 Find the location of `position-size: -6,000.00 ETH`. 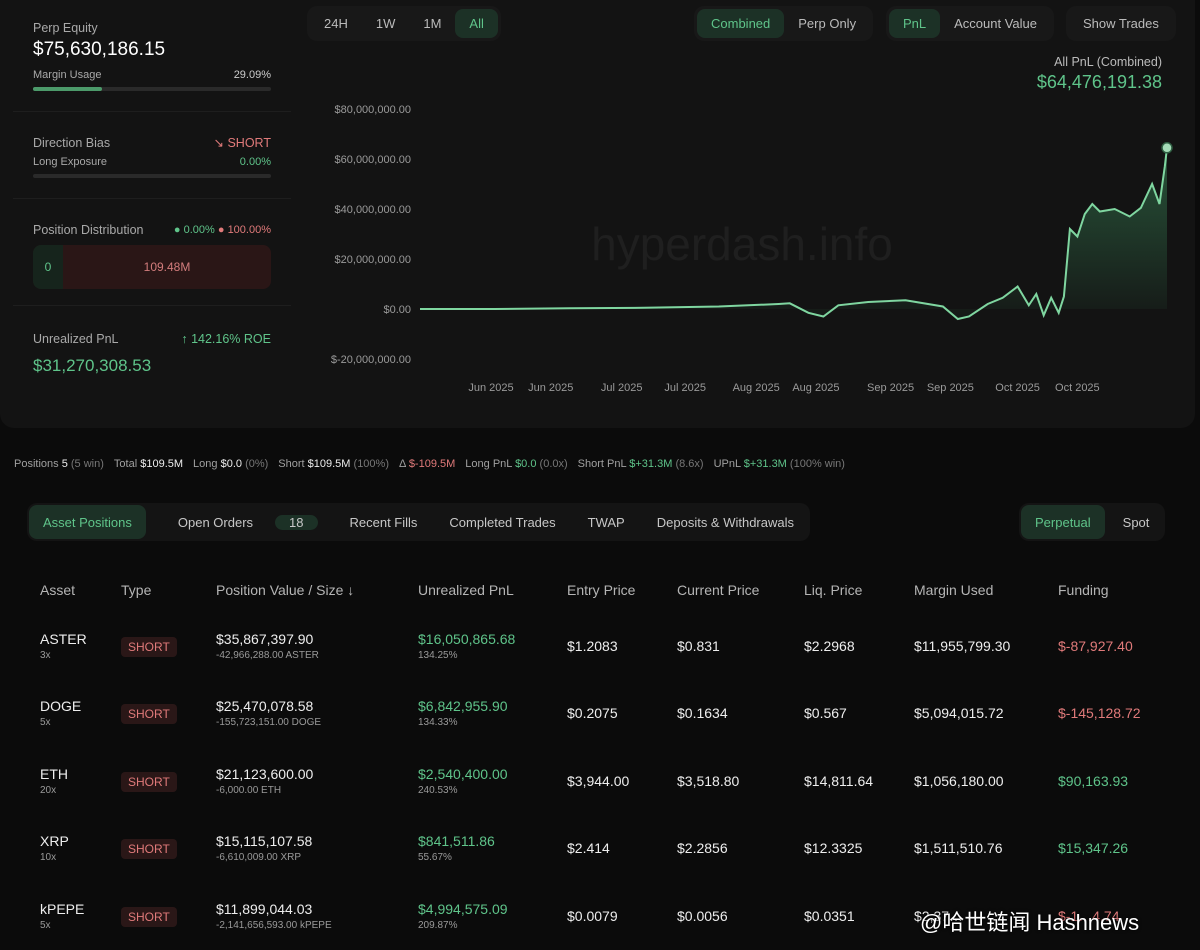

position-size: -6,000.00 ETH is located at coordinates (249, 790).